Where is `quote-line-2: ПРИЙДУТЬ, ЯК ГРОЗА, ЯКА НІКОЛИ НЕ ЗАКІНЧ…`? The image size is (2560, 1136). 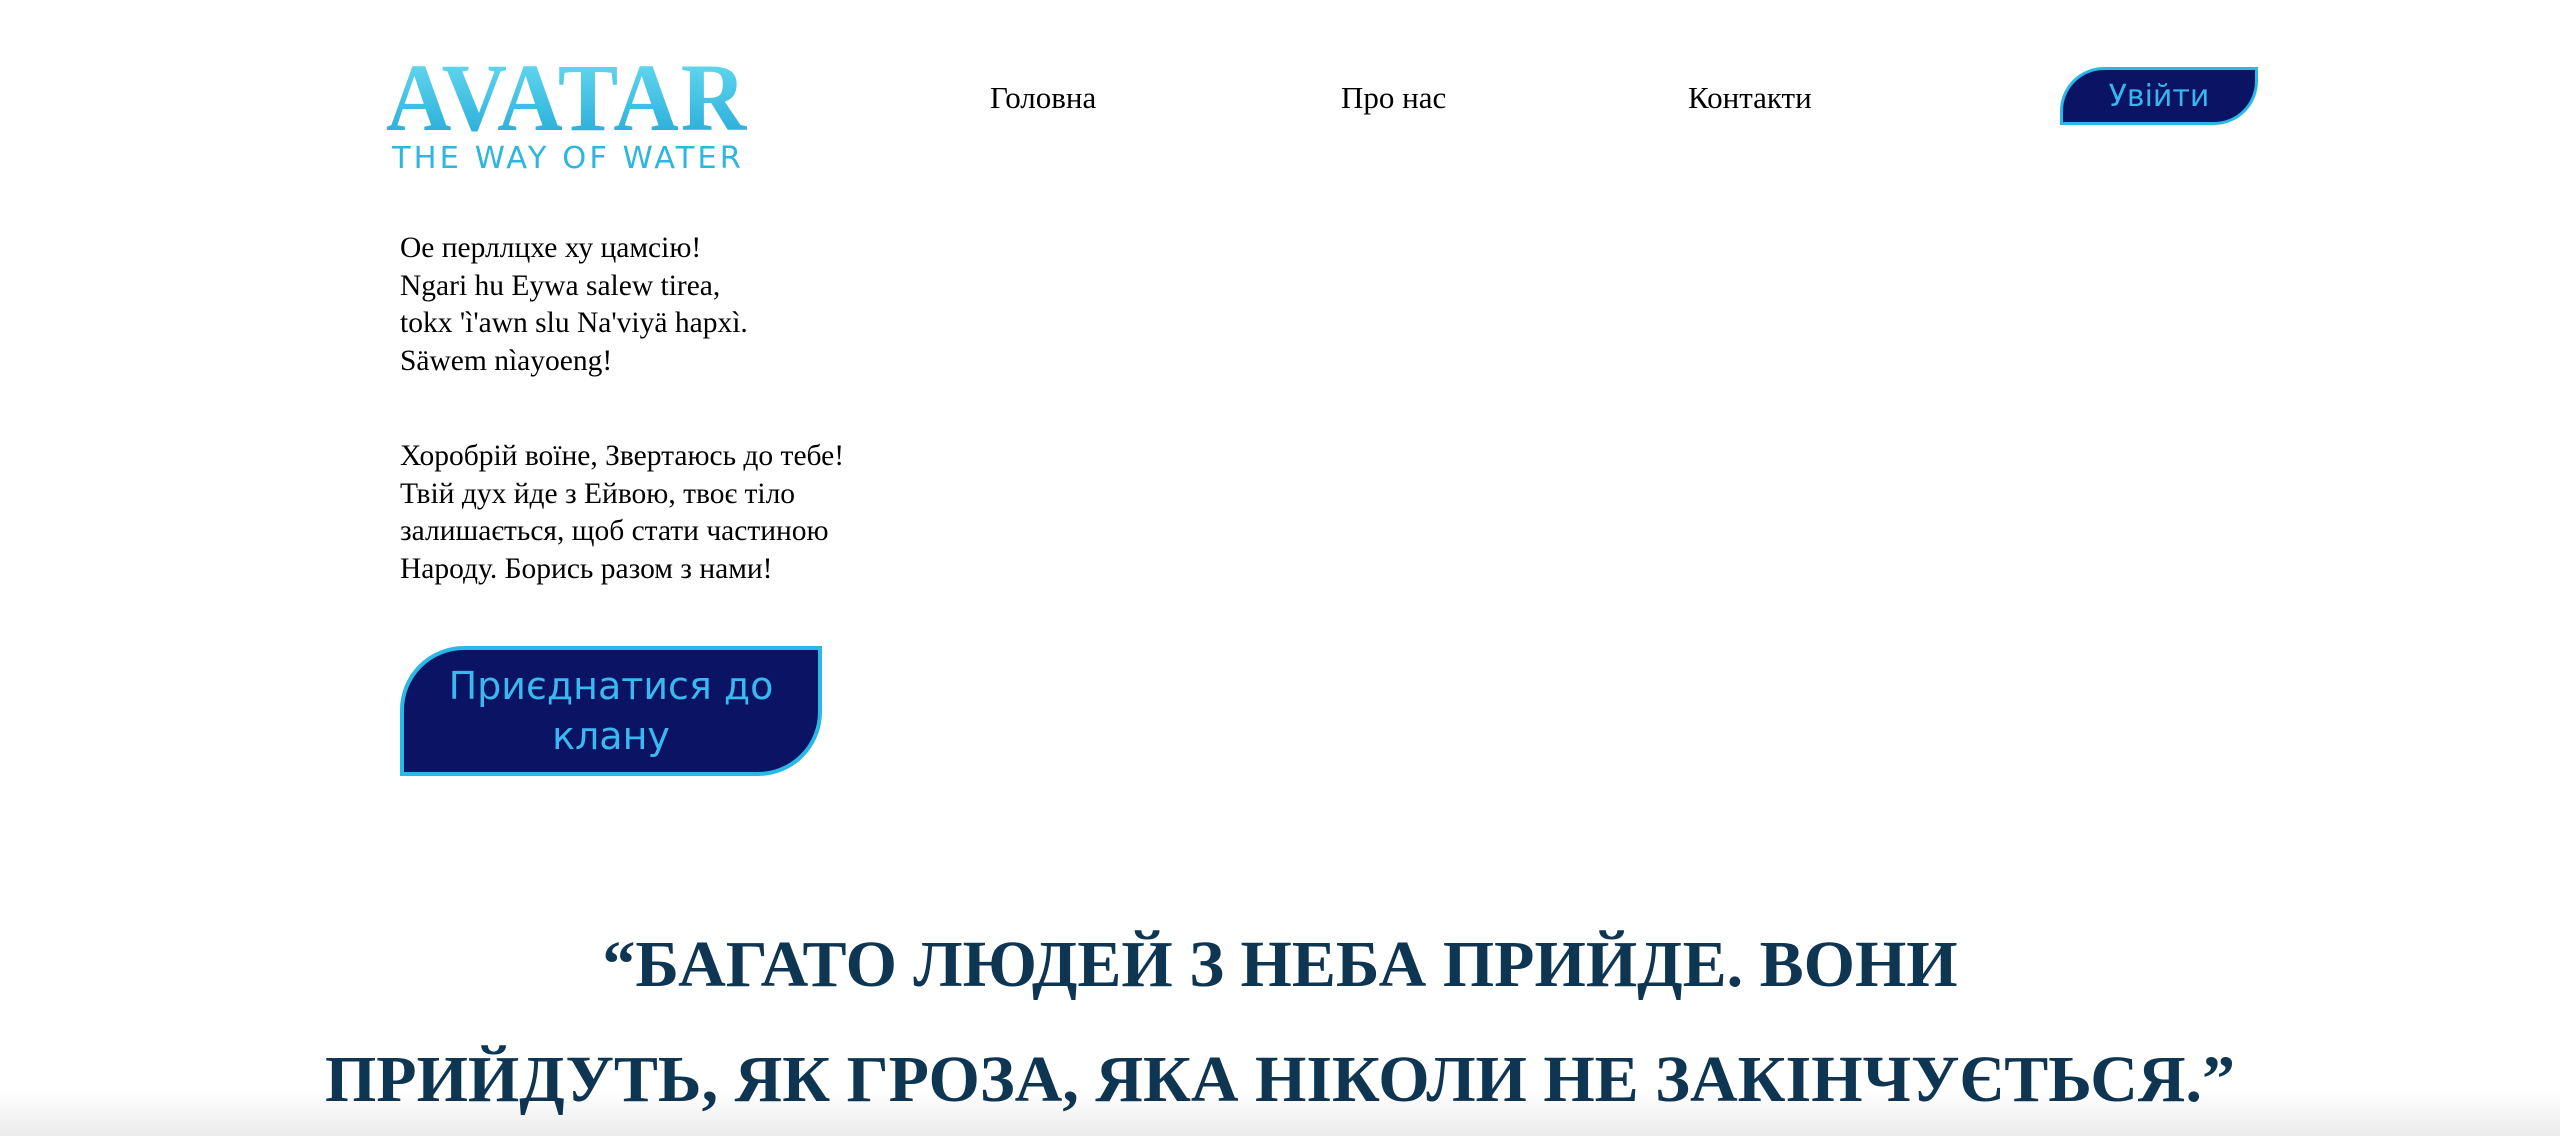 quote-line-2: ПРИЙДУТЬ, ЯК ГРОЗА, ЯКА НІКОЛИ НЕ ЗАКІНЧ… is located at coordinates (1280, 1079).